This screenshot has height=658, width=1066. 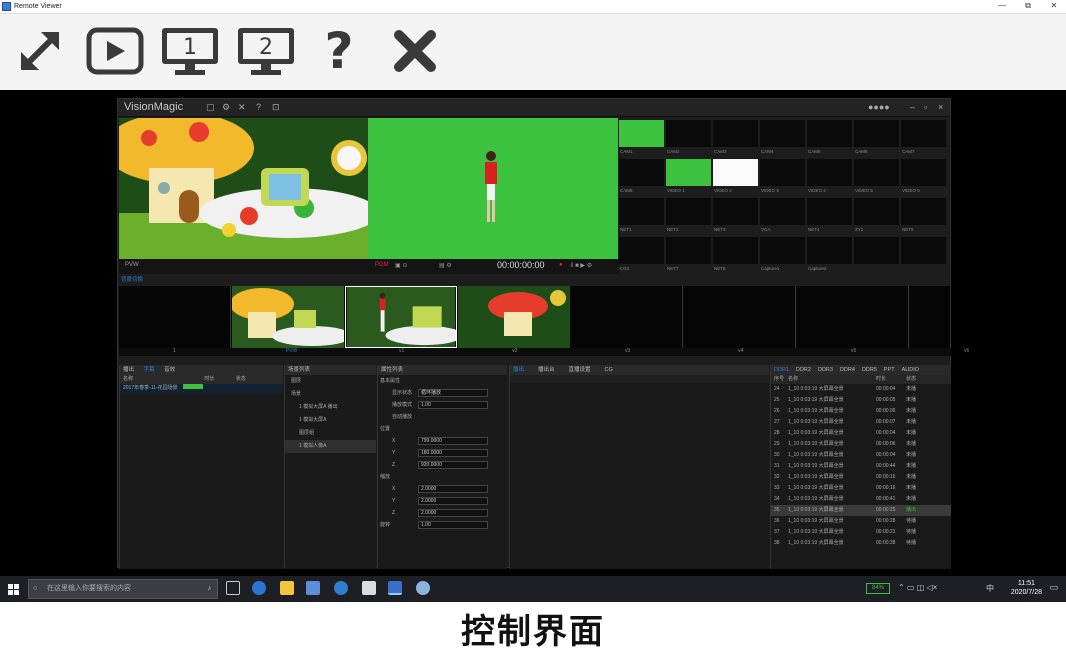 What do you see at coordinates (990, 588) in the screenshot?
I see `ime-indicator: 中` at bounding box center [990, 588].